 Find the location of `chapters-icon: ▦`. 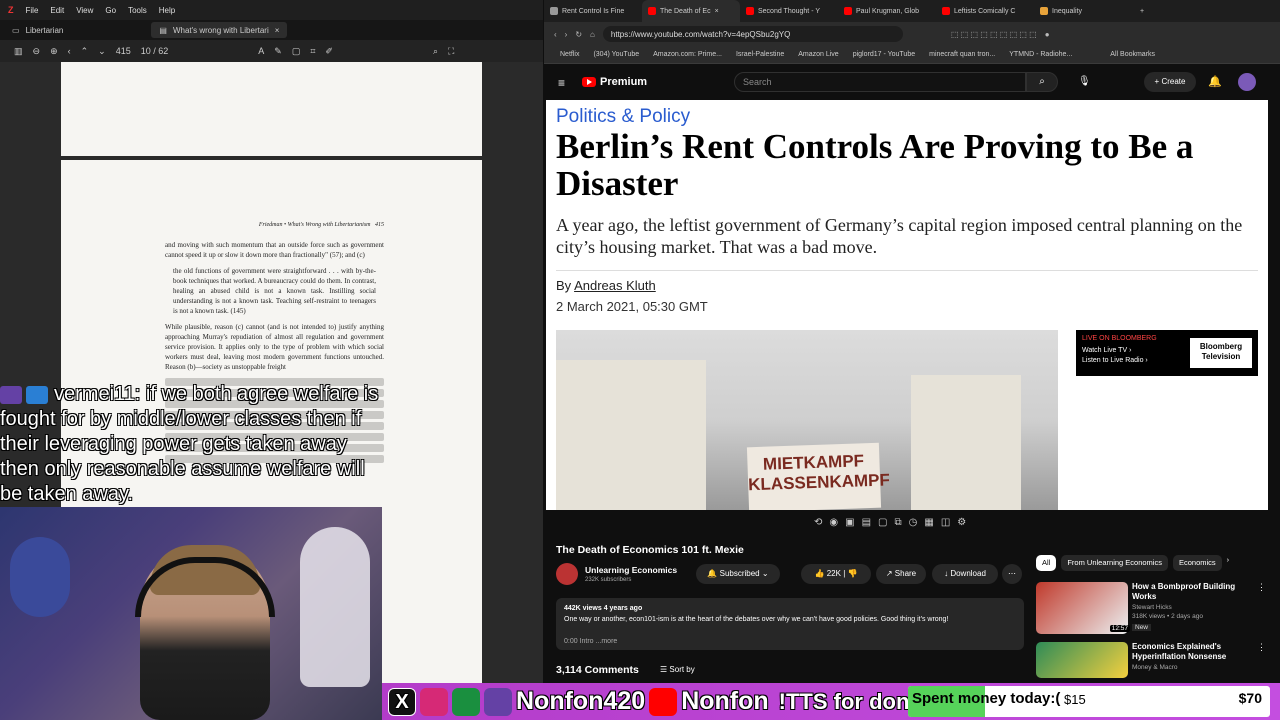

chapters-icon: ▦ is located at coordinates (928, 525).